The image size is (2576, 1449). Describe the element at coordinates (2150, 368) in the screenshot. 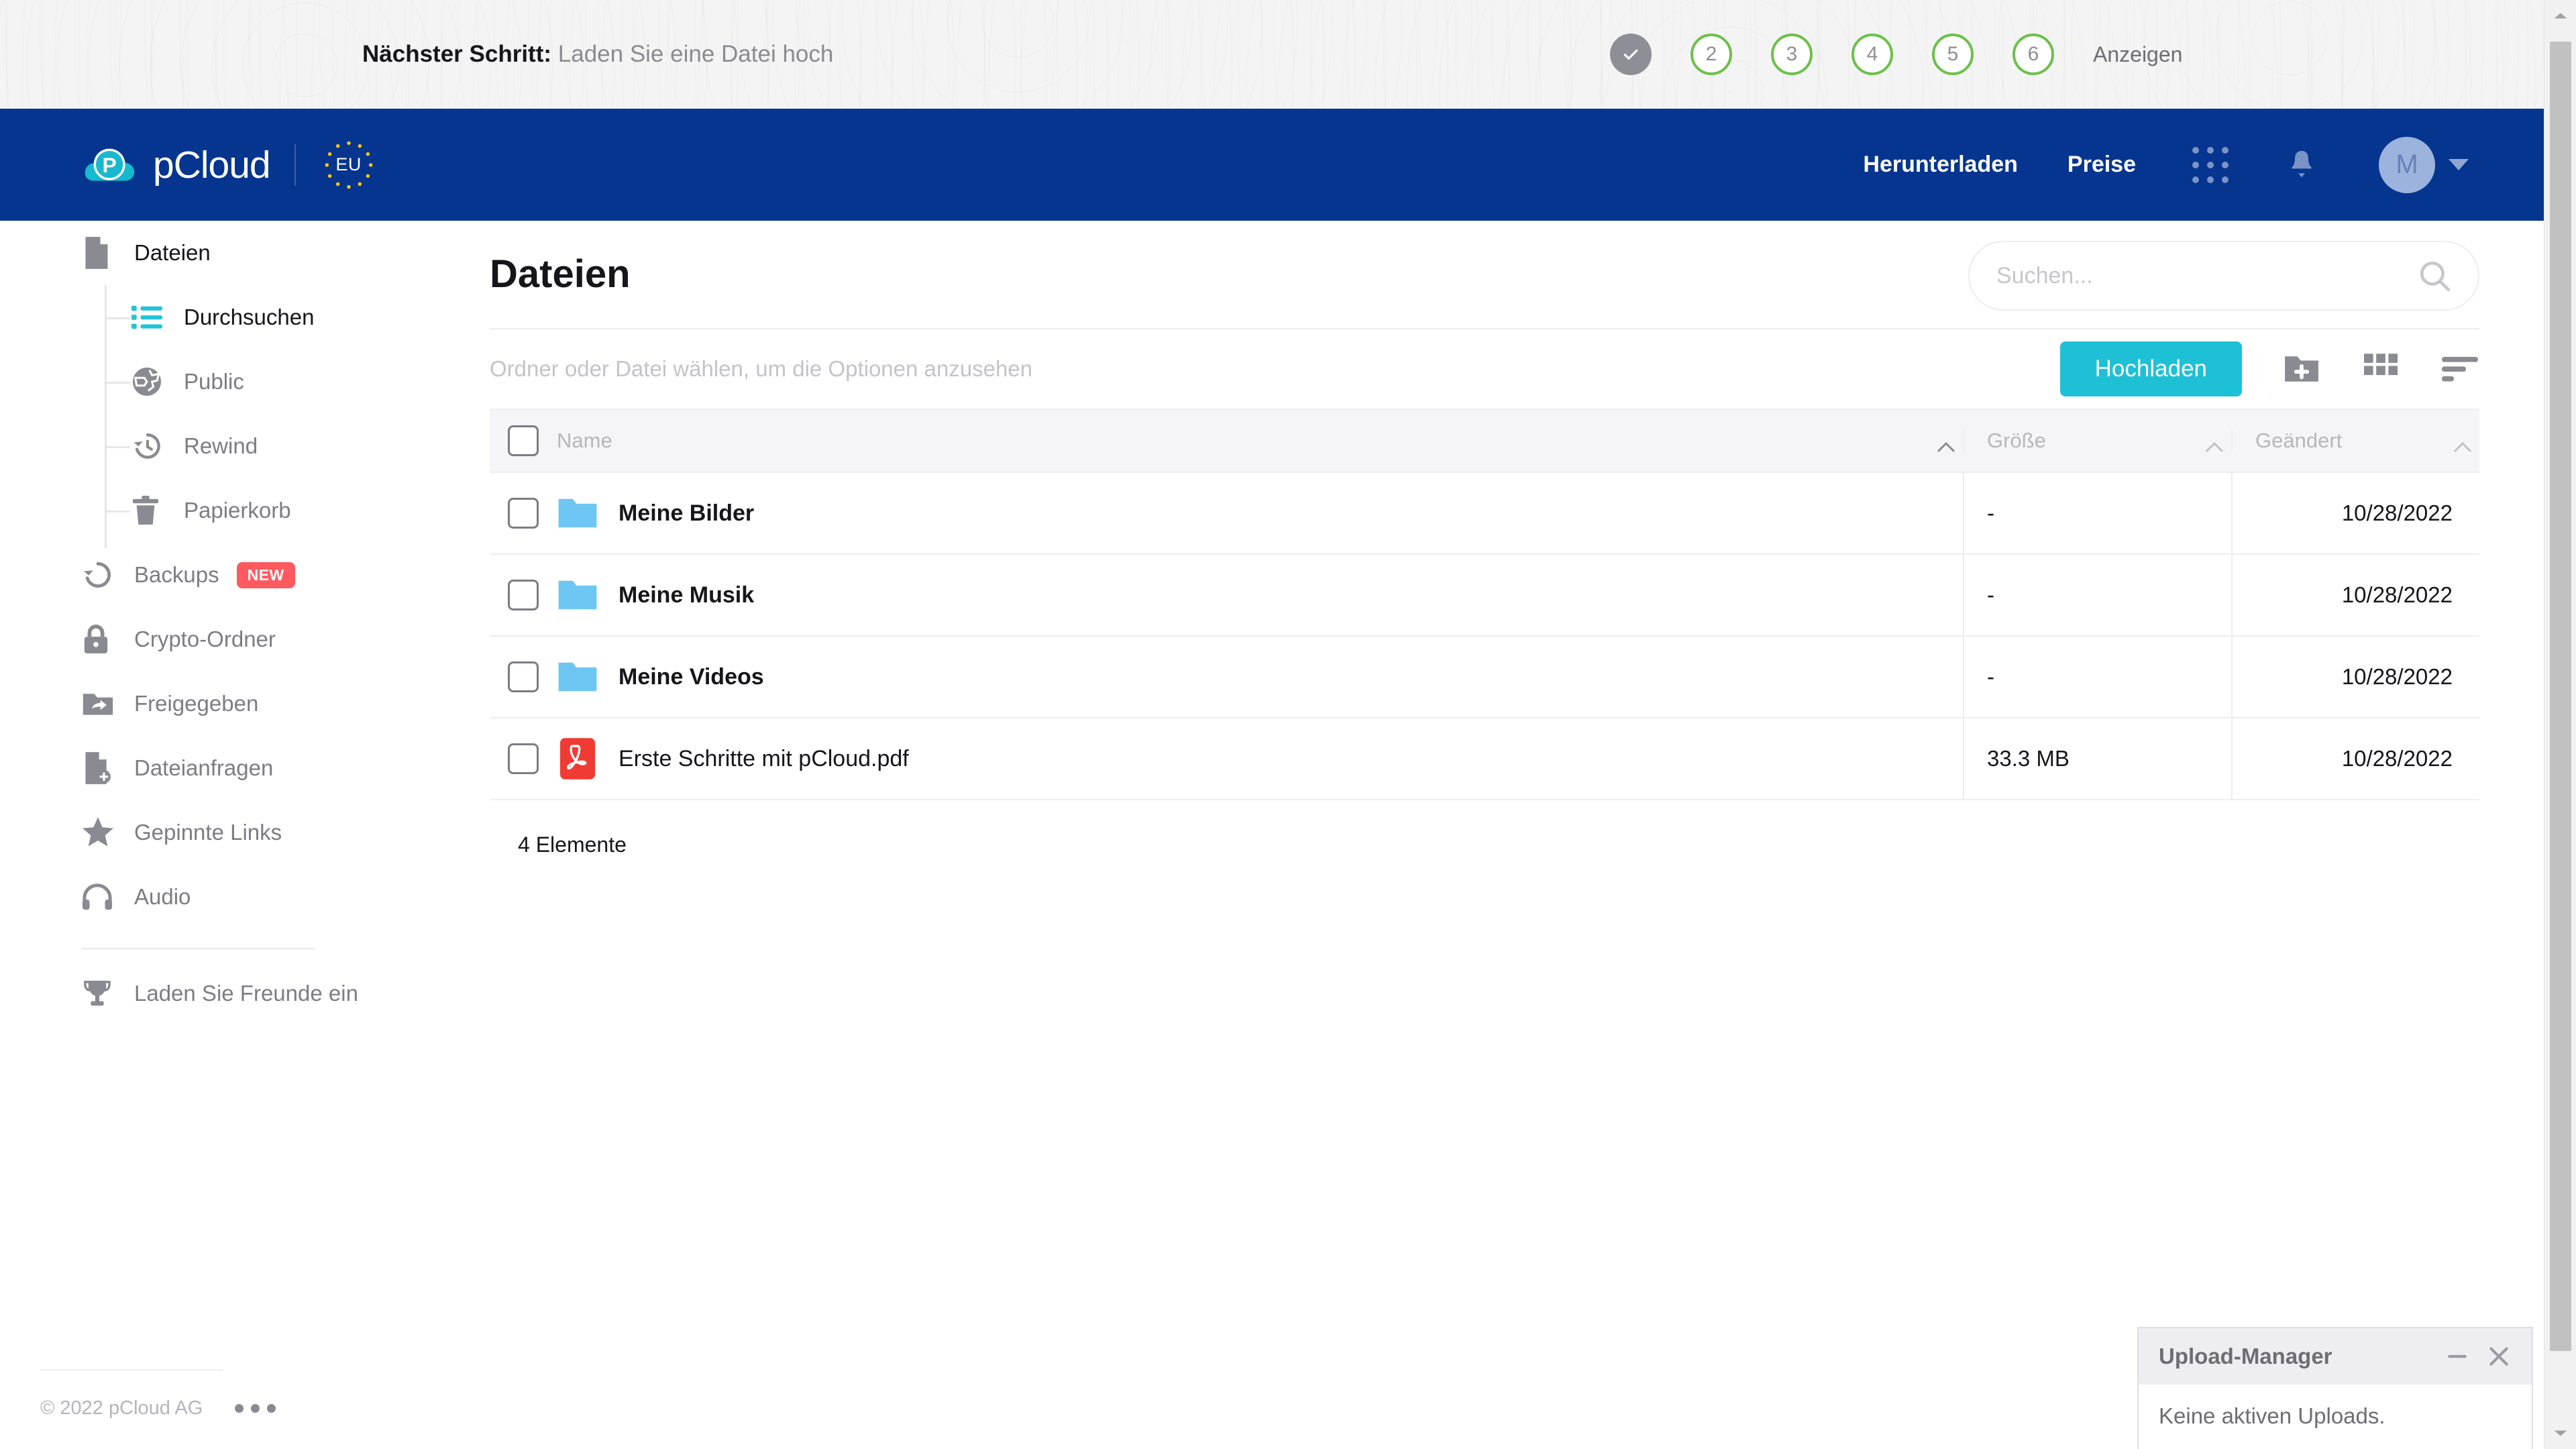

I see `upload-button: Hochladen` at that location.